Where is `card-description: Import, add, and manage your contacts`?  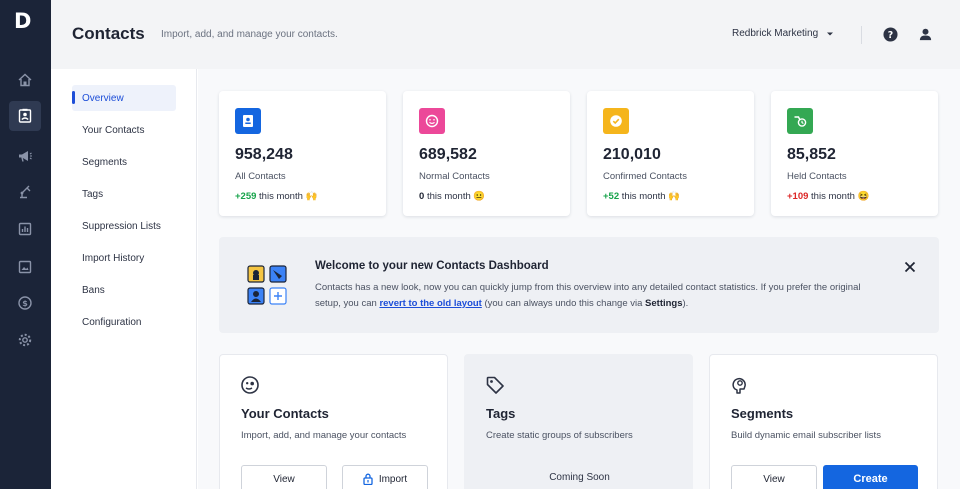 card-description: Import, add, and manage your contacts is located at coordinates (324, 435).